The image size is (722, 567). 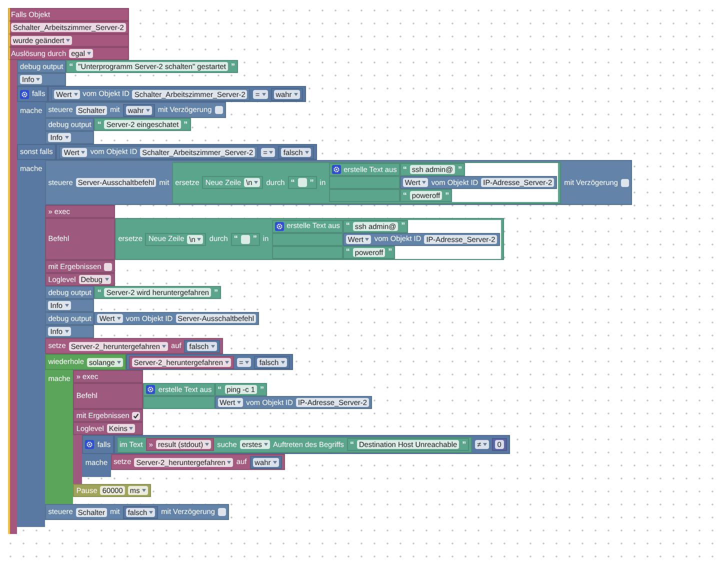 What do you see at coordinates (291, 427) in the screenshot?
I see `exec-block` at bounding box center [291, 427].